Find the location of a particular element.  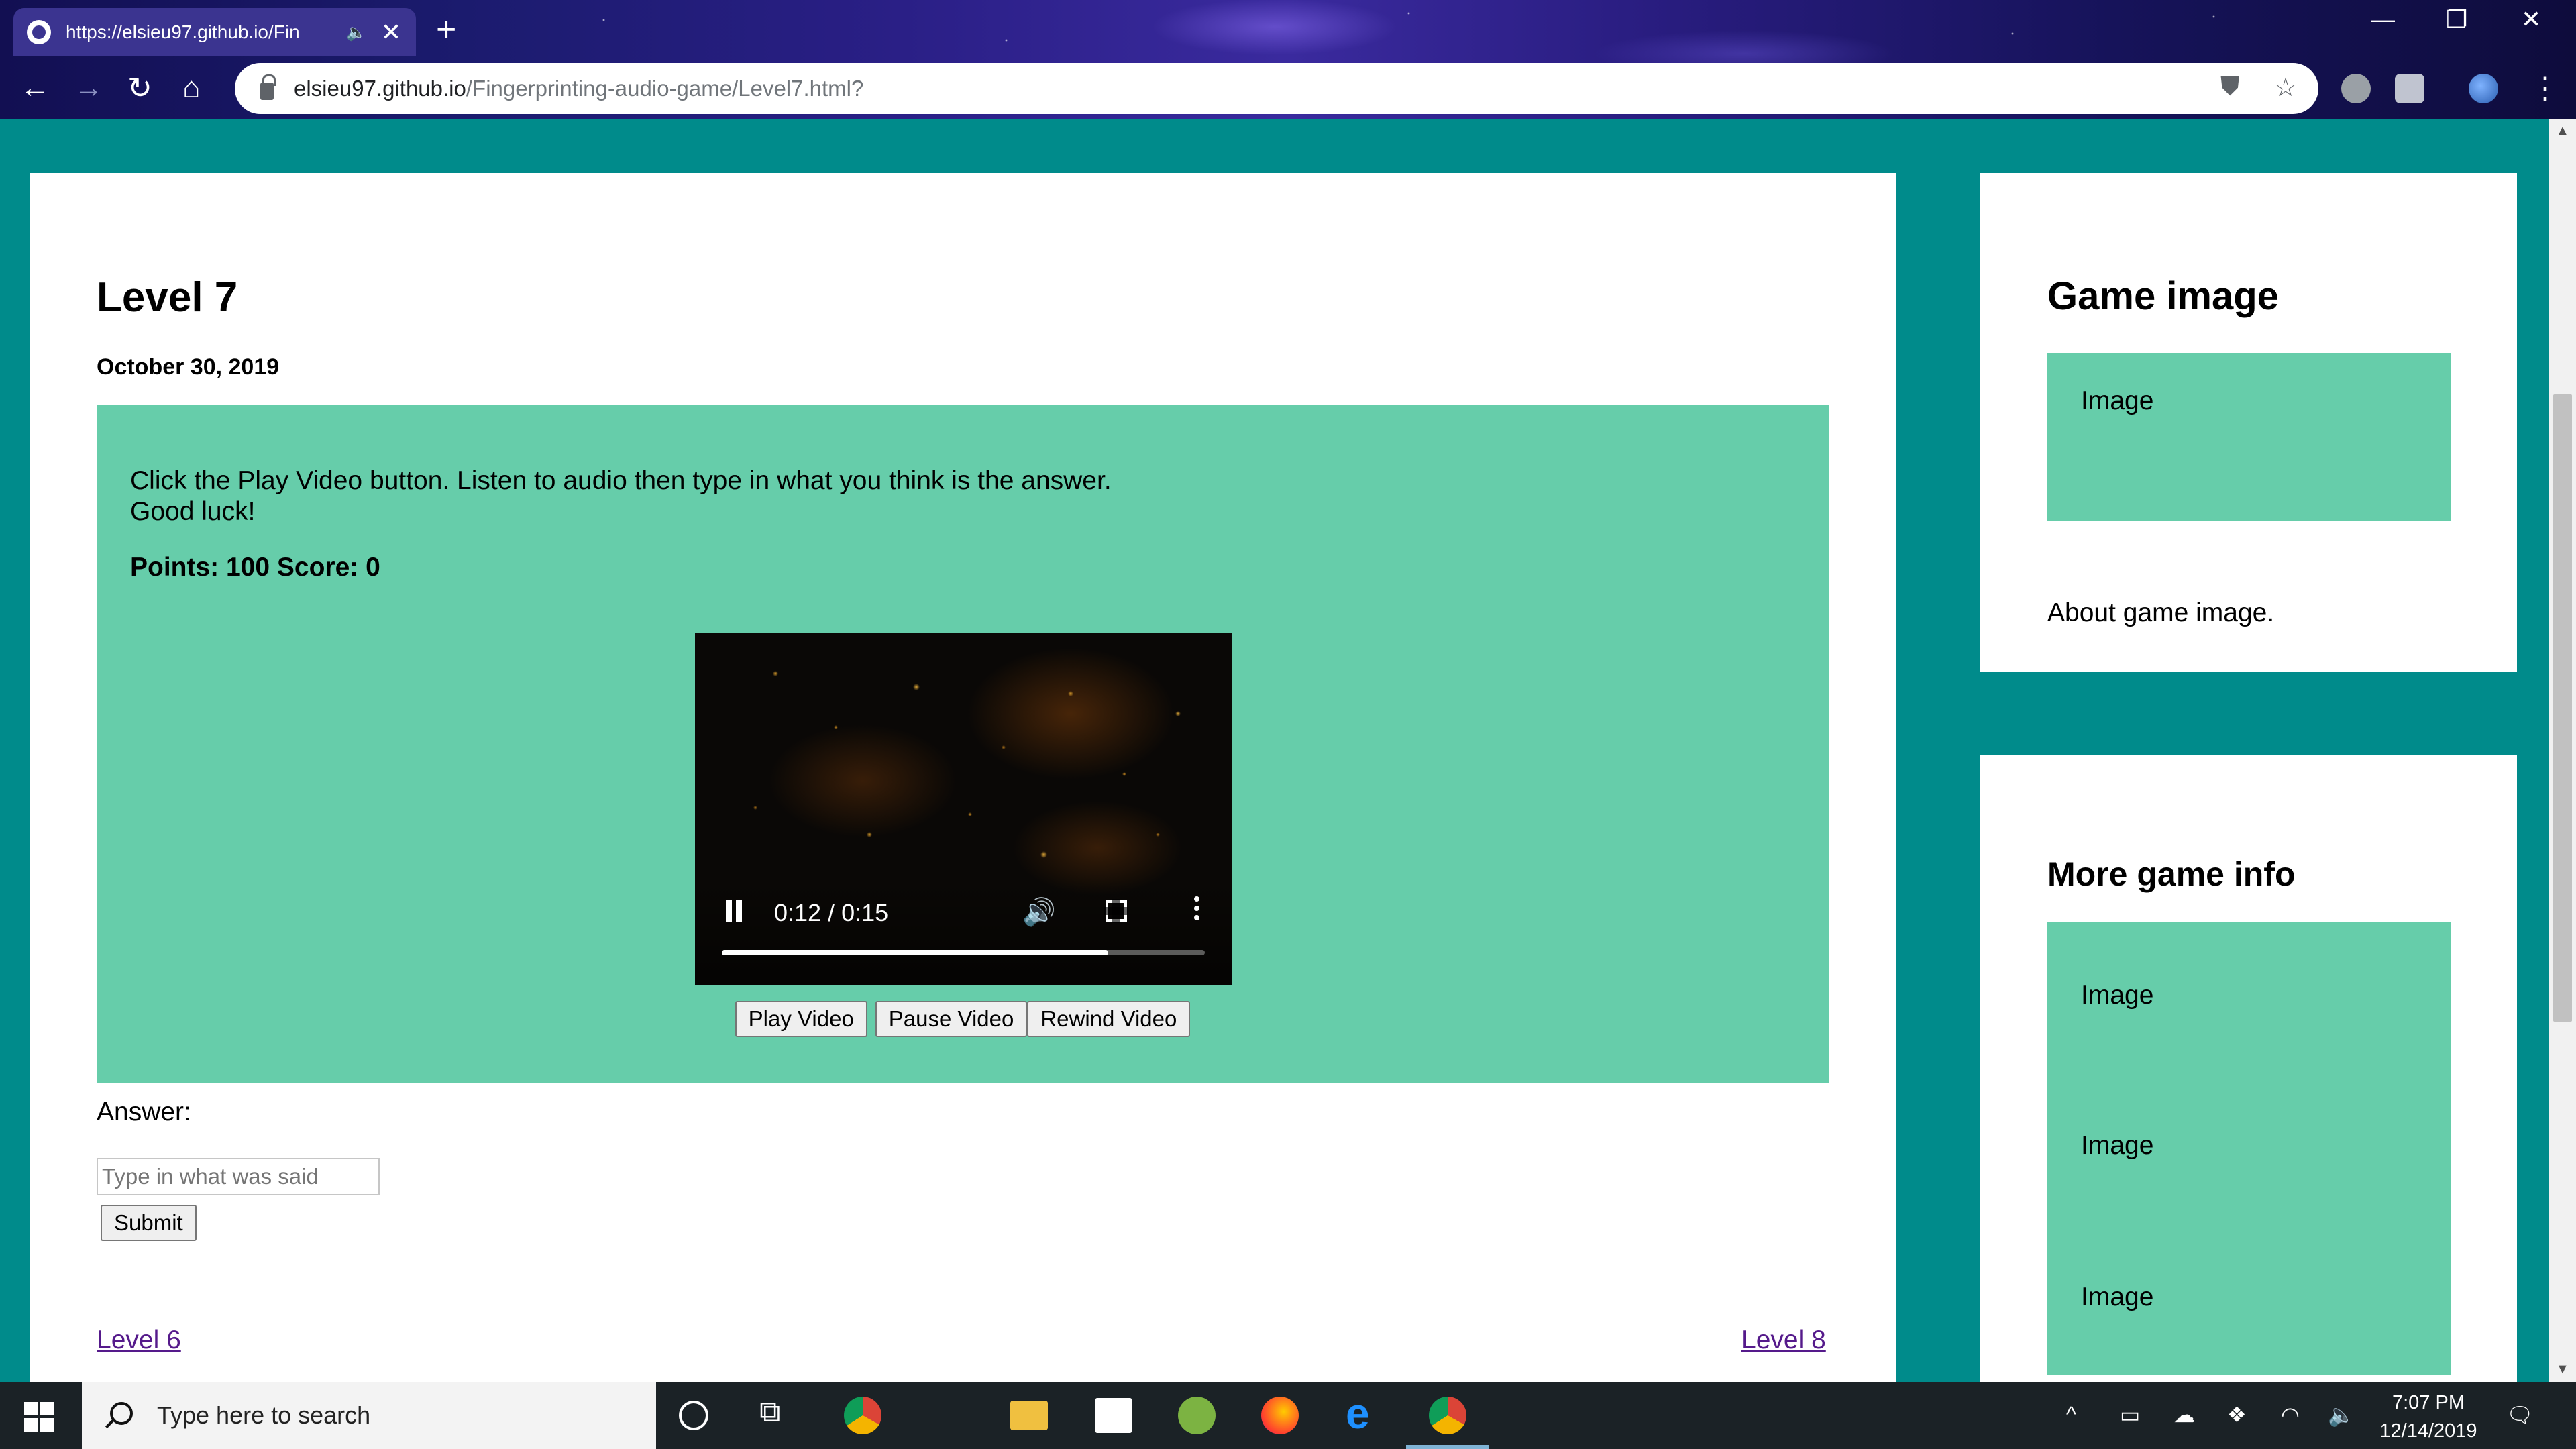

scroll-up-icon: ▲ is located at coordinates (2562, 131).